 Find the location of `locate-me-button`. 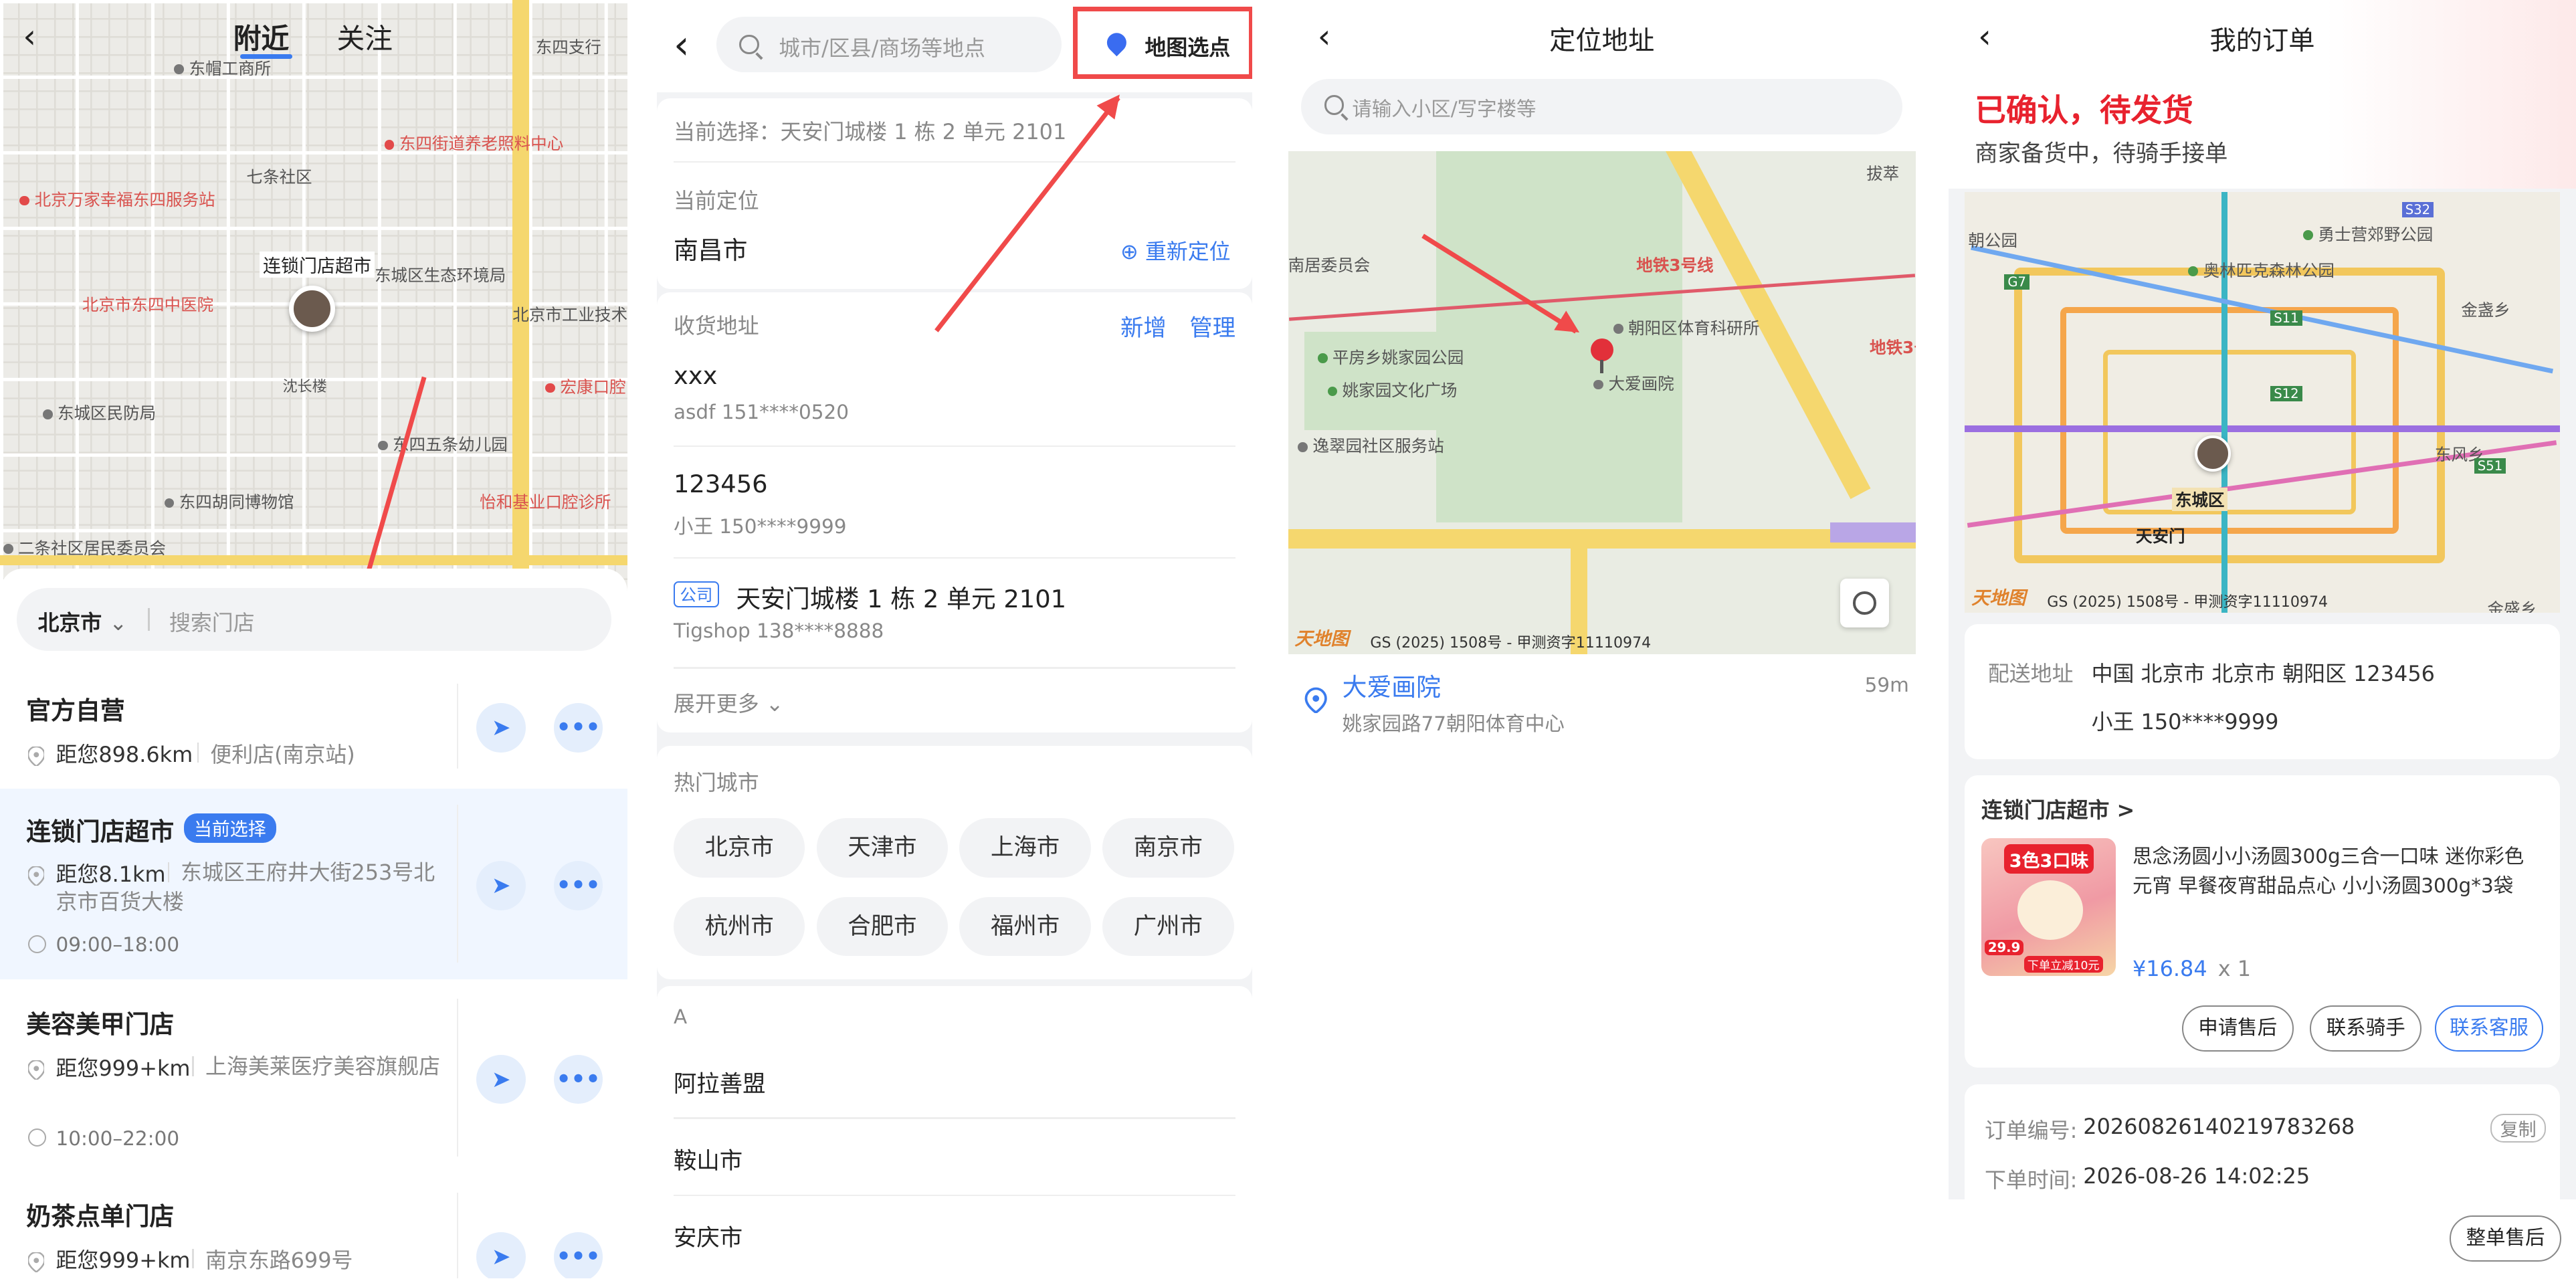

locate-me-button is located at coordinates (1865, 603).